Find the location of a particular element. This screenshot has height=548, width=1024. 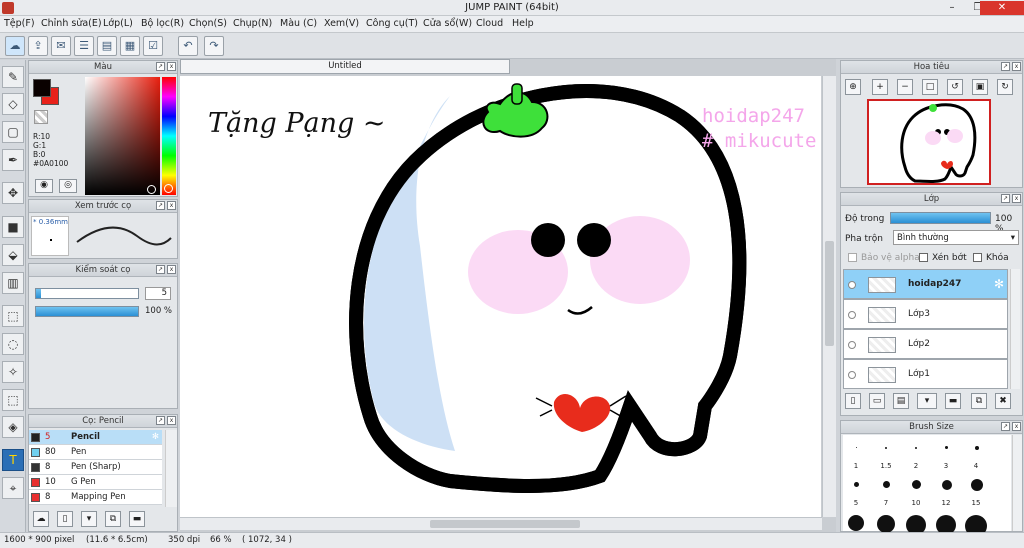

lasso-tool-icon: ◌ is located at coordinates (13, 344).